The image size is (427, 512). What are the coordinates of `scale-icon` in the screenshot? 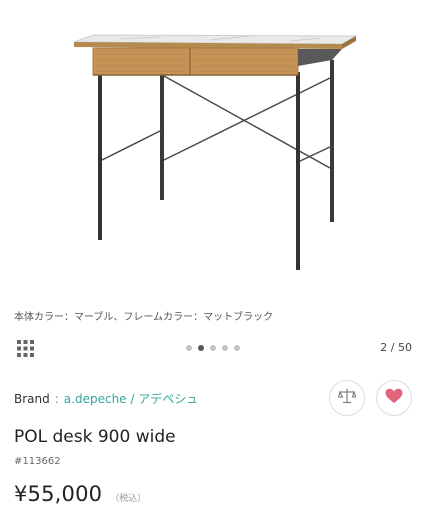 It's located at (347, 398).